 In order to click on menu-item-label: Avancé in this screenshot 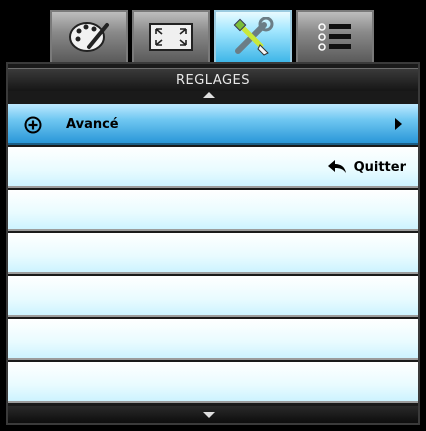, I will do `click(92, 124)`.